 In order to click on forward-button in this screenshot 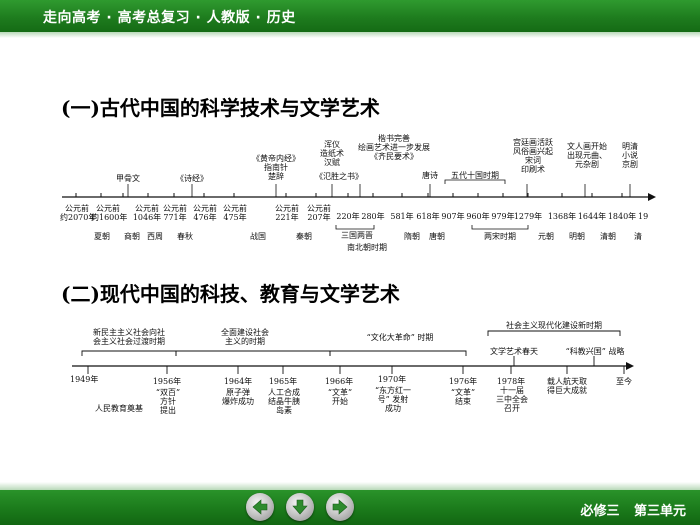, I will do `click(340, 507)`.